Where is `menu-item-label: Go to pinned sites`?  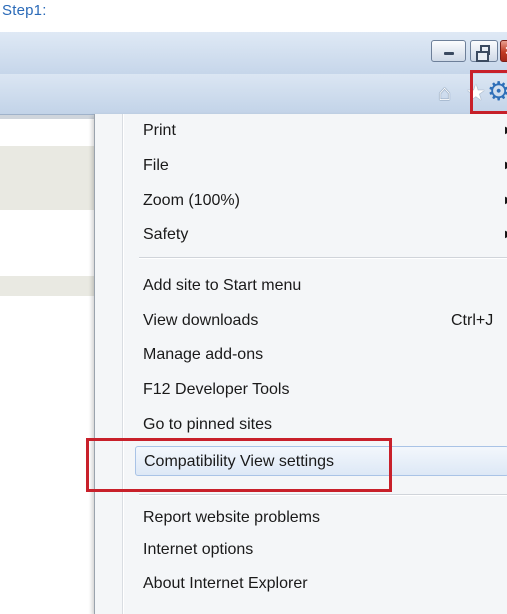 menu-item-label: Go to pinned sites is located at coordinates (207, 424).